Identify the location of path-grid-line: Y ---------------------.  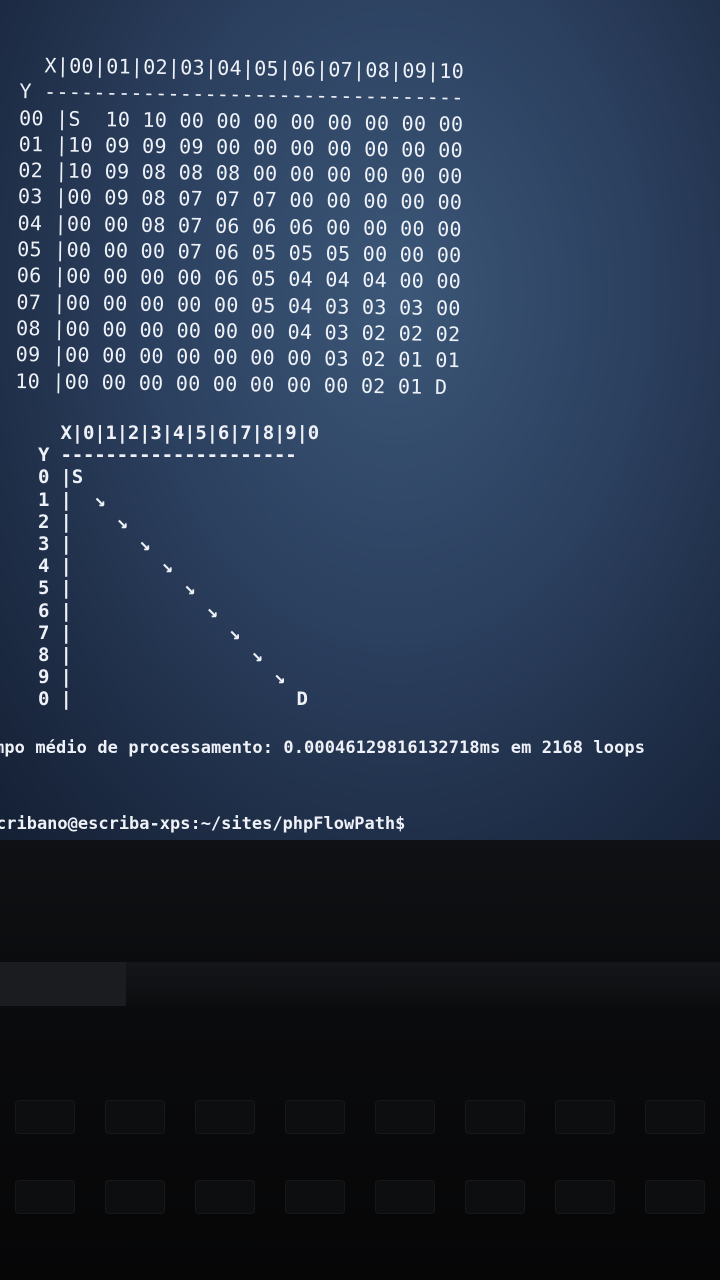
(167, 455).